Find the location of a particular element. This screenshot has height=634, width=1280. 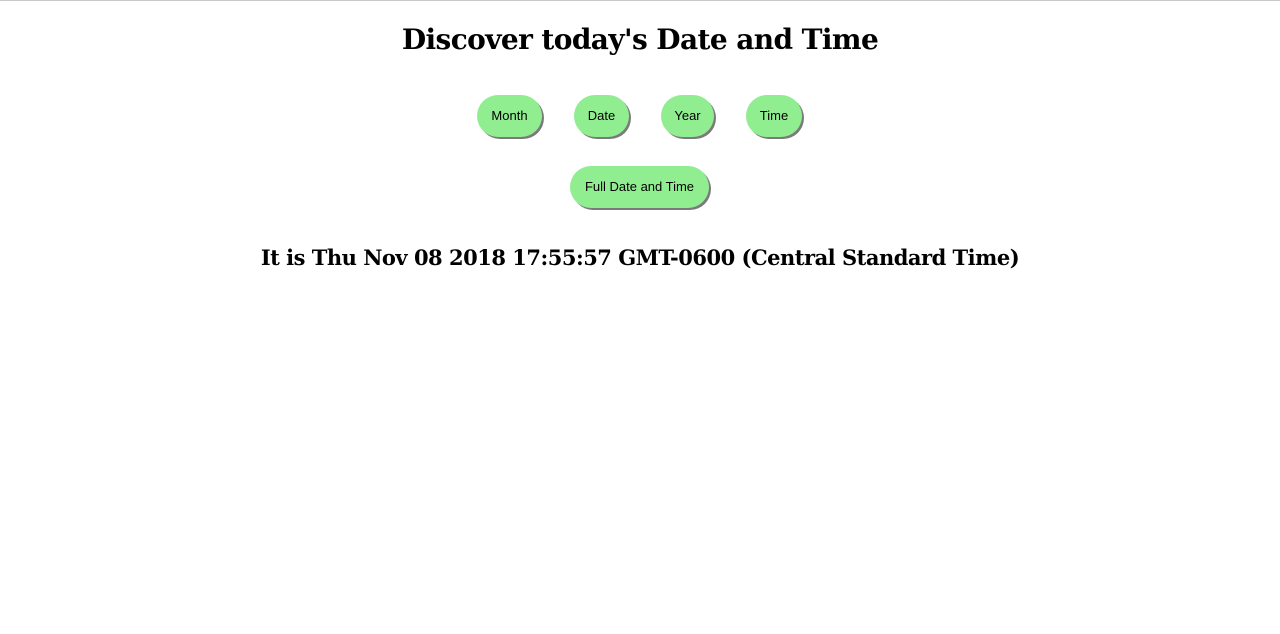

top-divider is located at coordinates (640, 0).